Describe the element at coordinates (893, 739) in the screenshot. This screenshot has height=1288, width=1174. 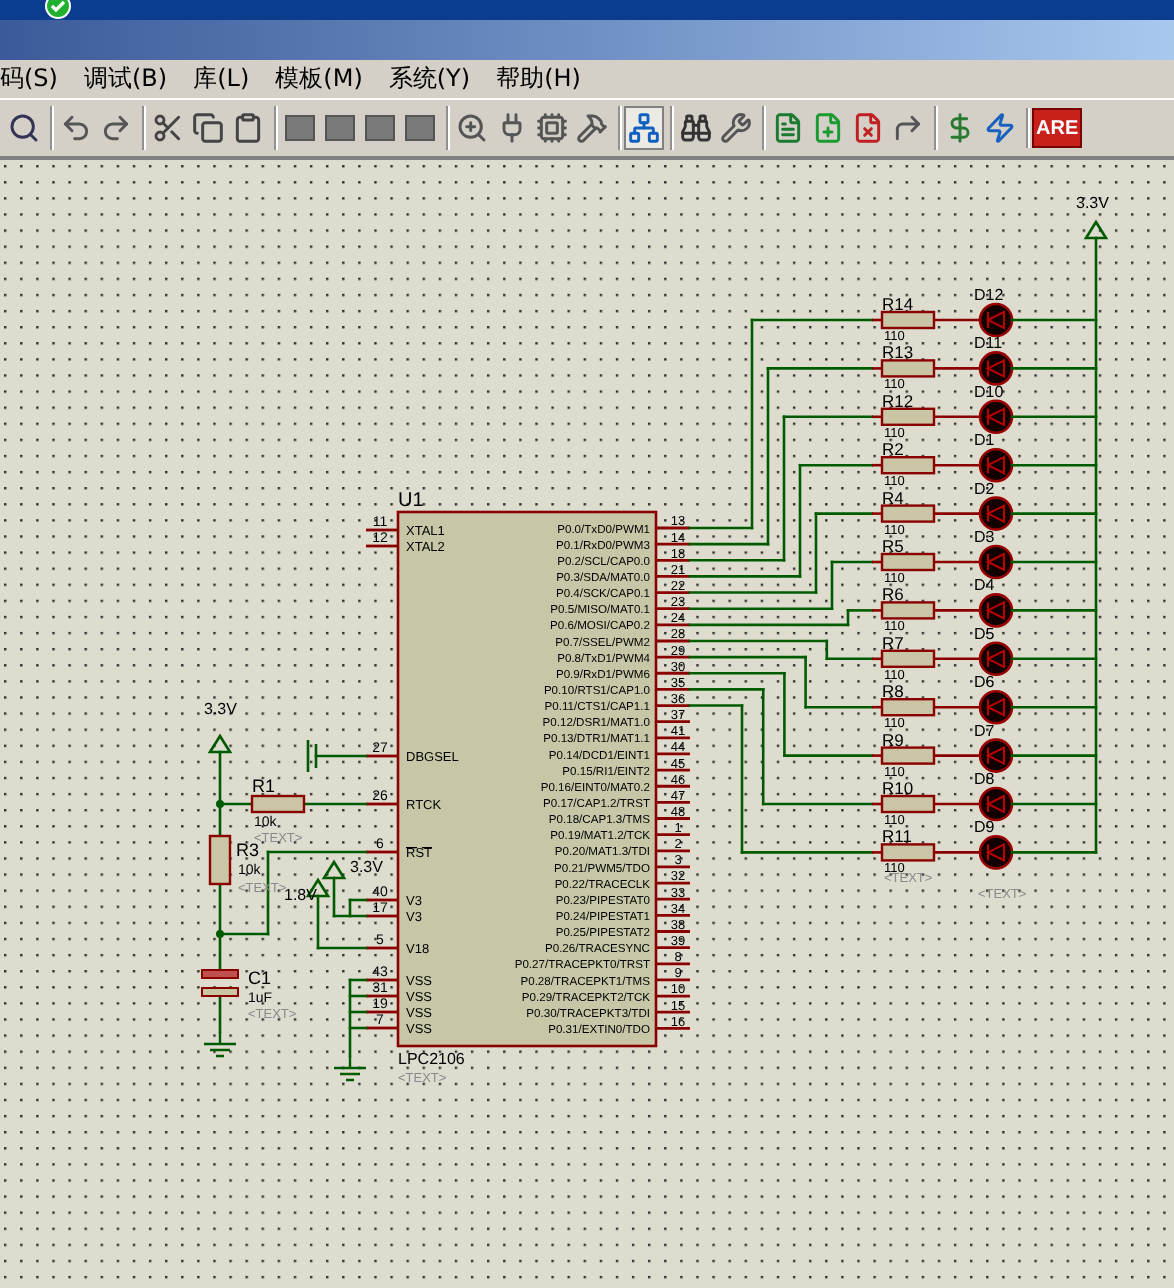
I see `reference-label: R9` at that location.